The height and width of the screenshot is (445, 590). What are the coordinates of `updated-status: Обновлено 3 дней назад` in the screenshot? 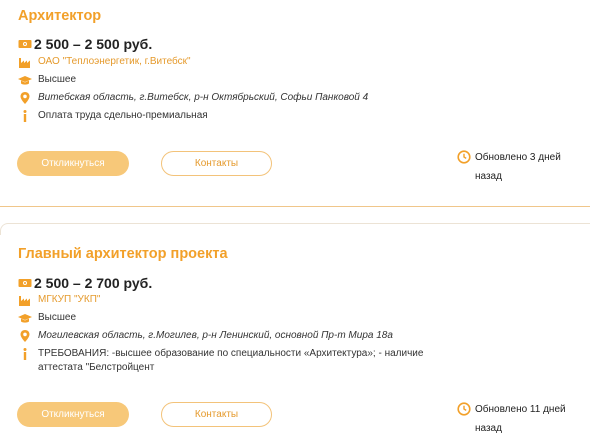 It's located at (521, 167).